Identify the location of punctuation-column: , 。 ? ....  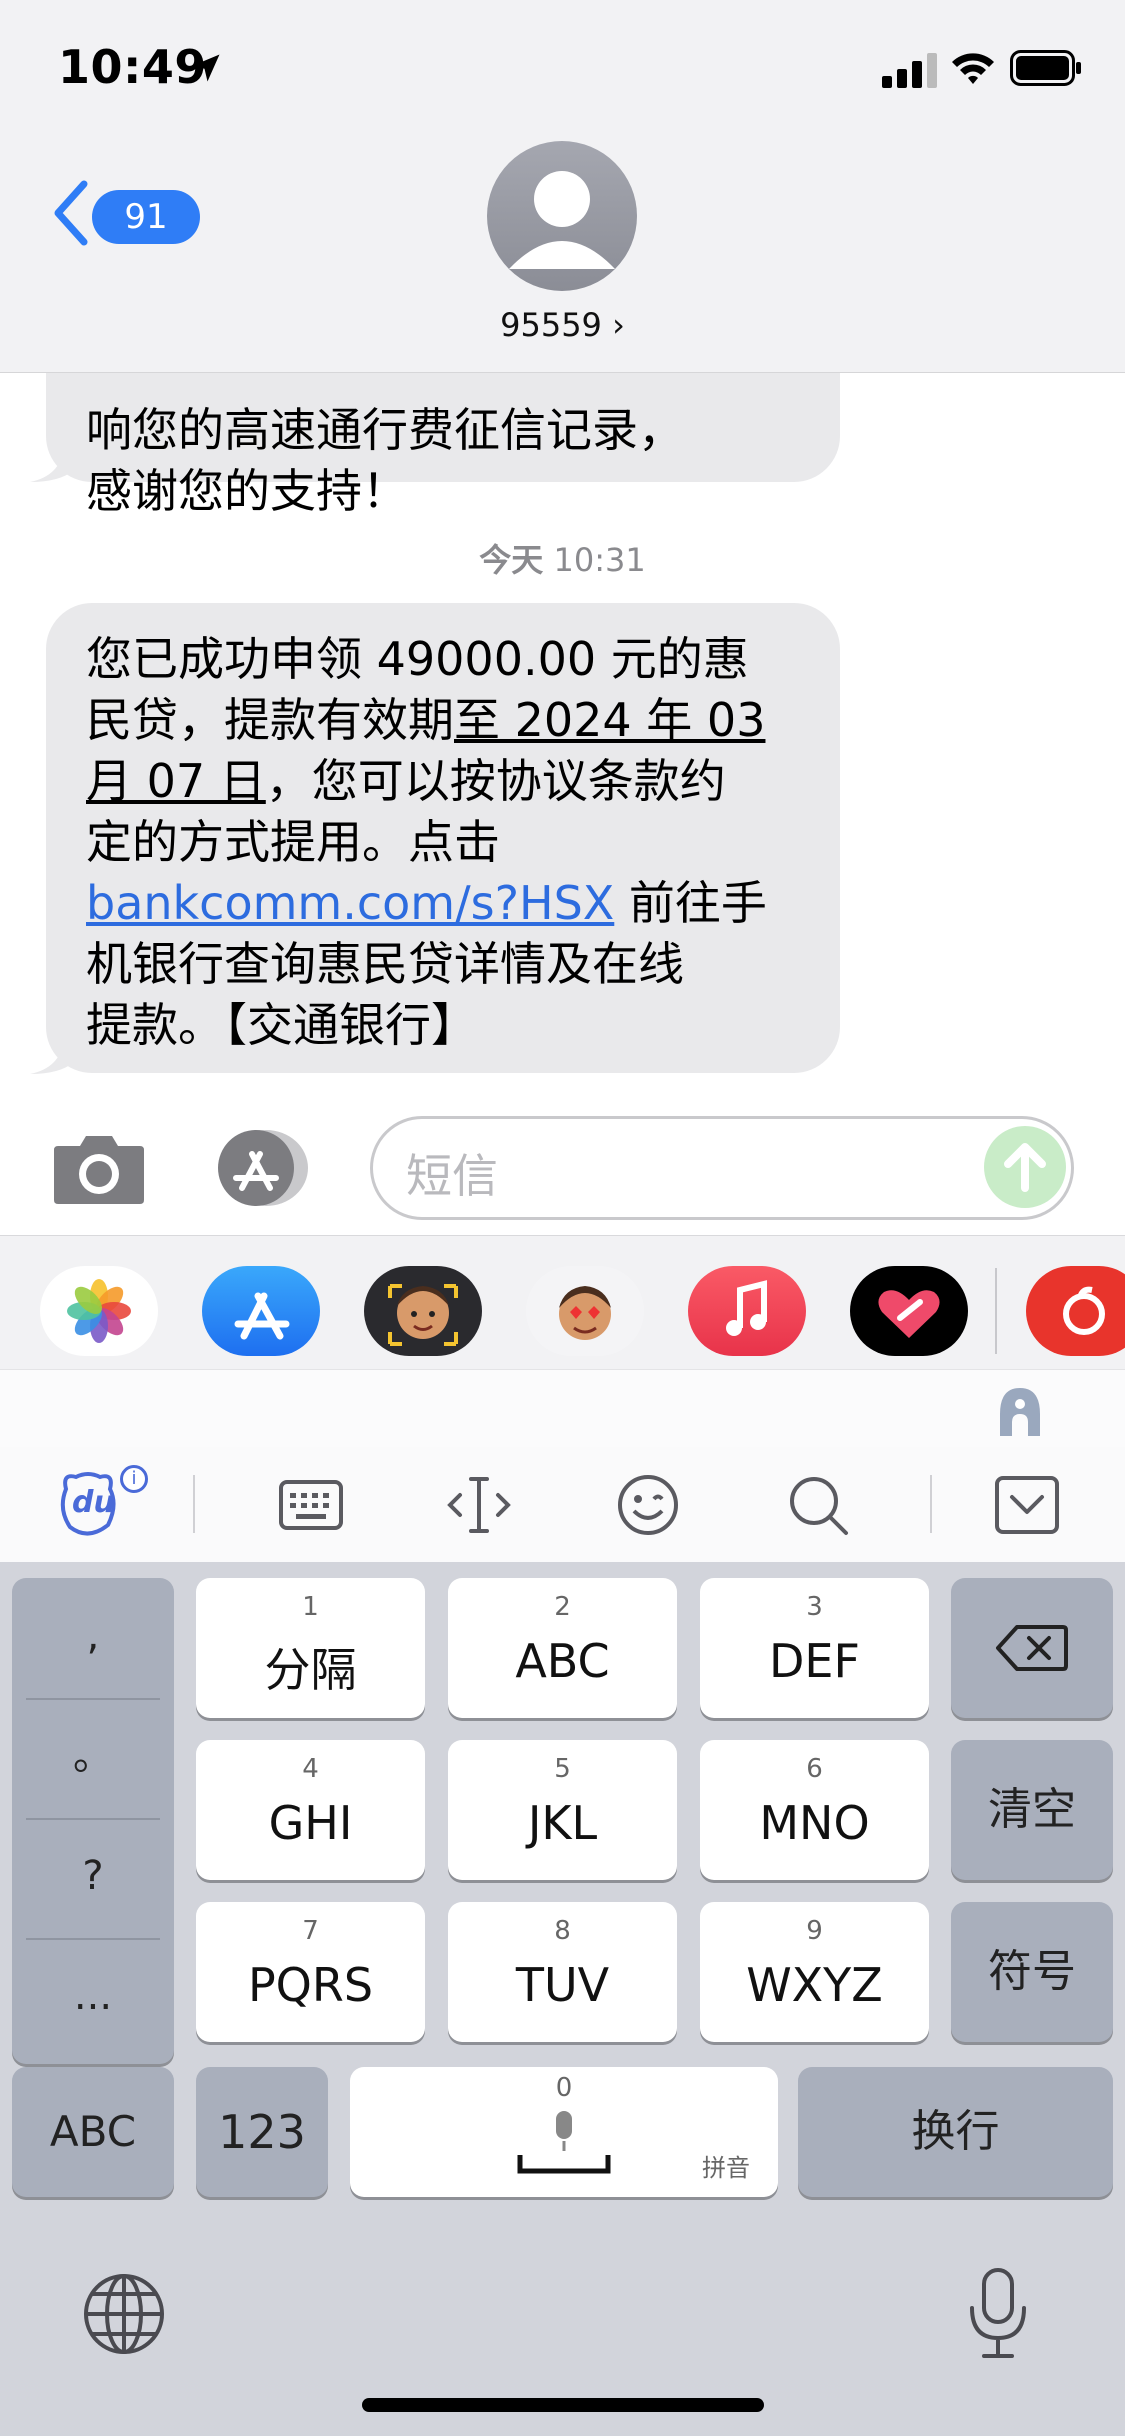
(93, 1821).